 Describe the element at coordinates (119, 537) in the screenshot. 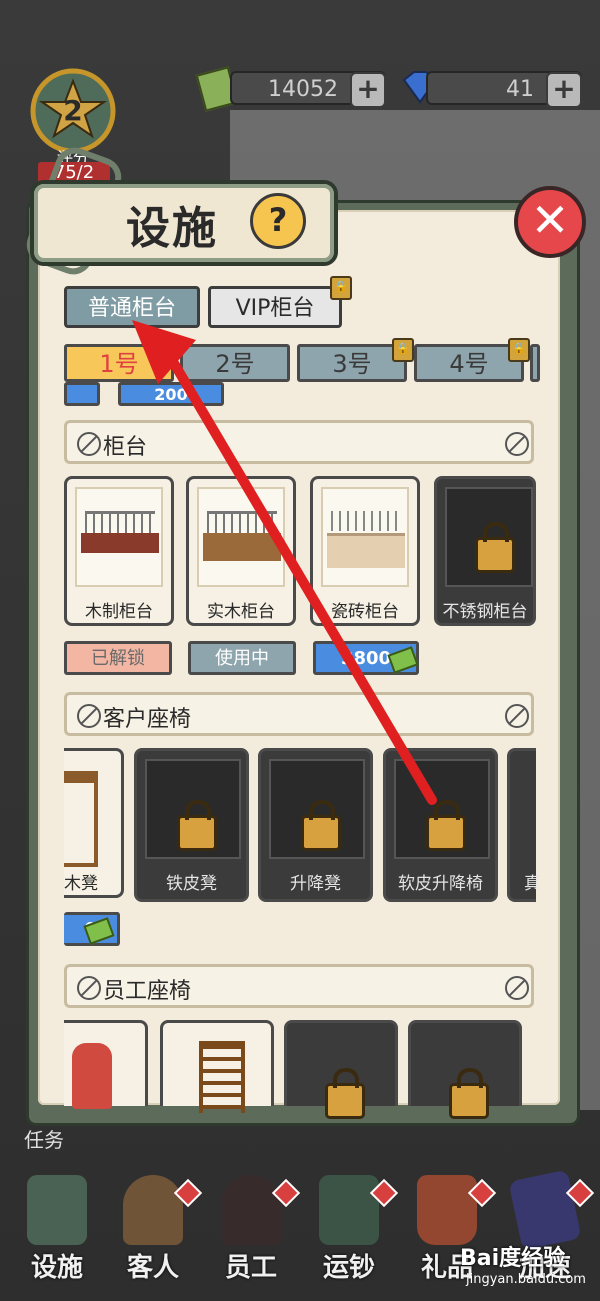

I see `wood-counter-image` at that location.